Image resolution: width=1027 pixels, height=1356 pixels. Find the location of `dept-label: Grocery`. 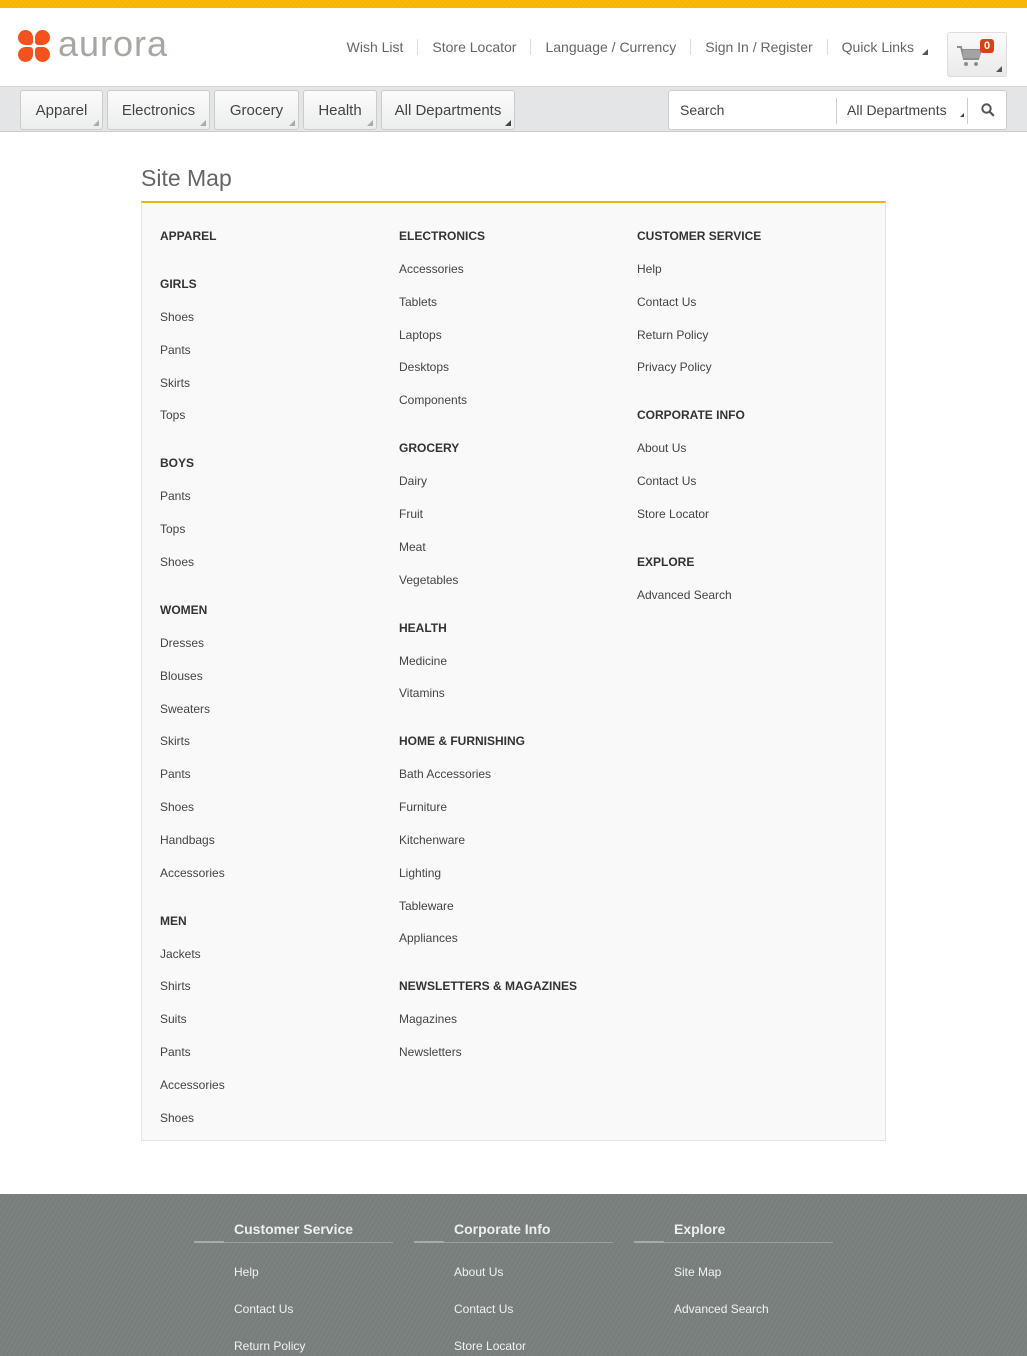

dept-label: Grocery is located at coordinates (256, 110).